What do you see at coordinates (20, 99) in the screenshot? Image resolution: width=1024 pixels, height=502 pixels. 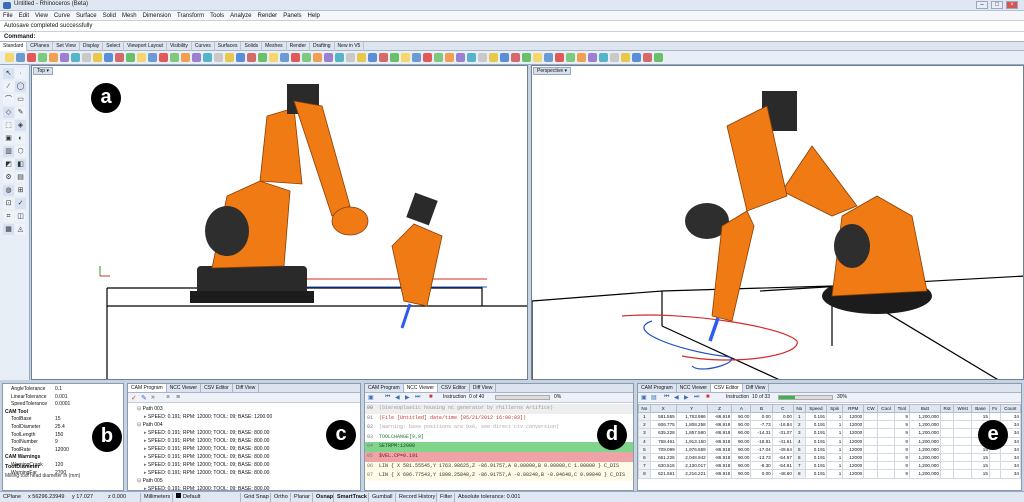 I see `left-tool-icon: ▭` at bounding box center [20, 99].